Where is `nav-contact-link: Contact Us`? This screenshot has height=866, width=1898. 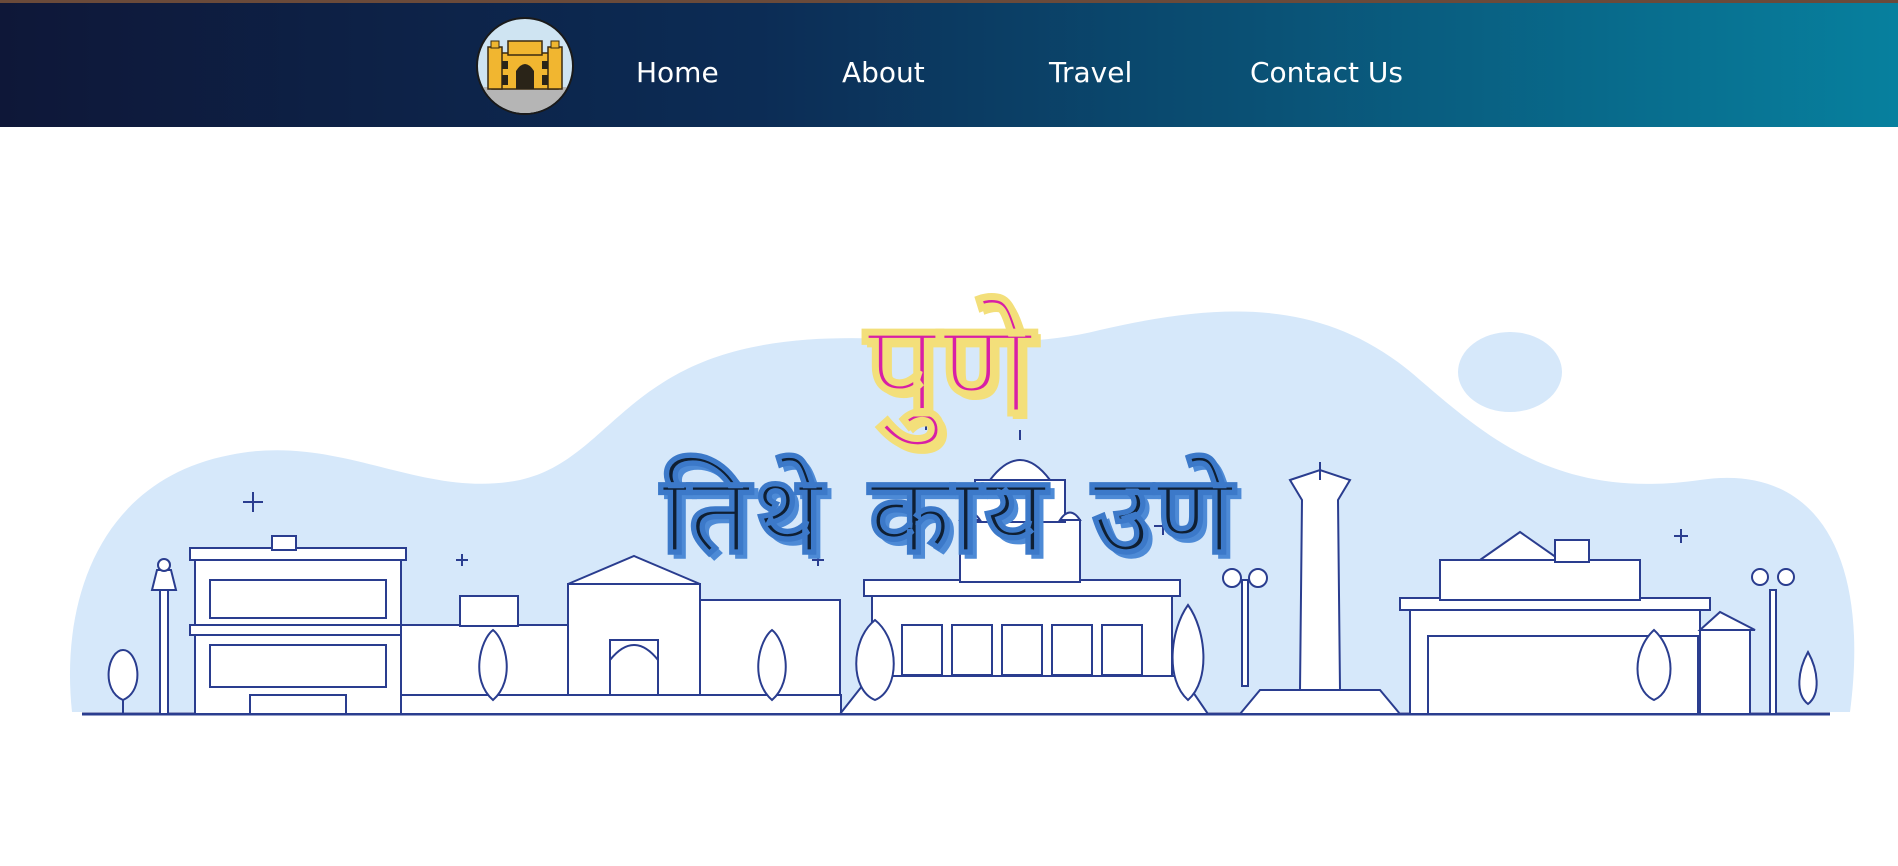
nav-contact-link: Contact Us is located at coordinates (1326, 73).